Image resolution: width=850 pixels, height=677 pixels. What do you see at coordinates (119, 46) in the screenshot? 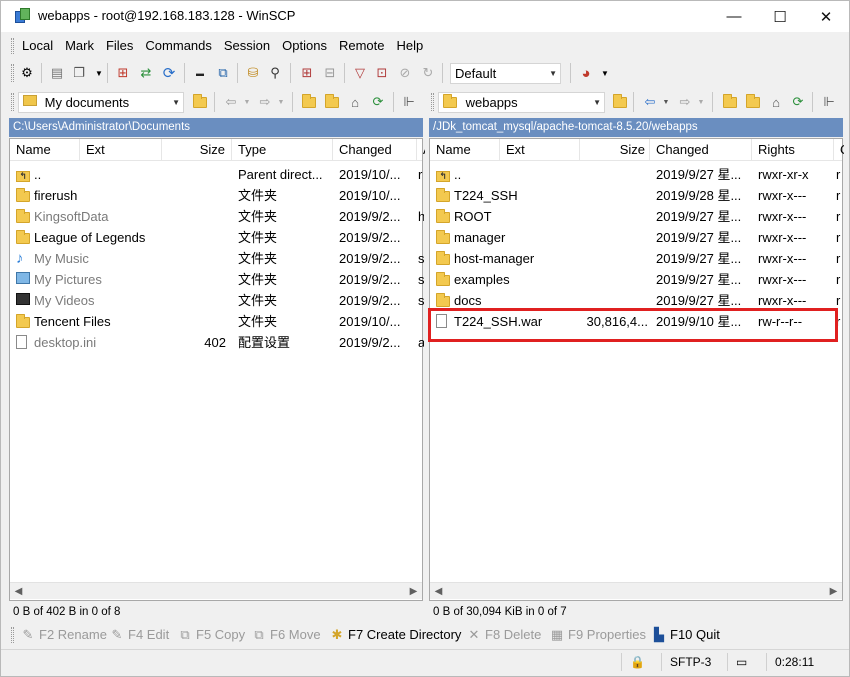
I see `menu-files: Files` at bounding box center [119, 46].